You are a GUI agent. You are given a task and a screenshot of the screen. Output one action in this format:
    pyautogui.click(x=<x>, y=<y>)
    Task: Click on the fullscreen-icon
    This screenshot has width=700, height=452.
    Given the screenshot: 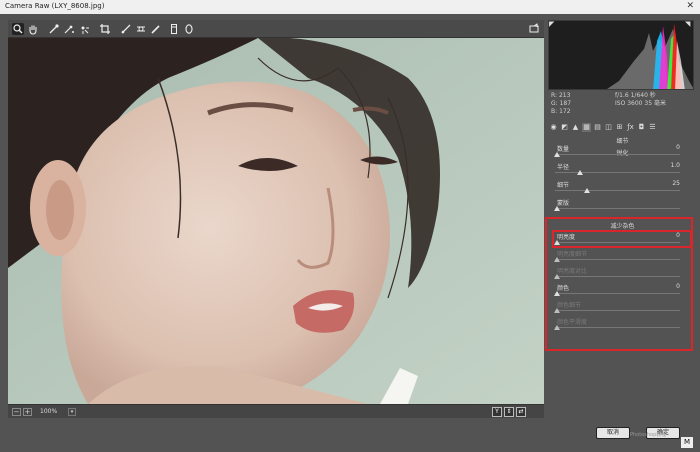 What is the action you would take?
    pyautogui.click(x=534, y=29)
    